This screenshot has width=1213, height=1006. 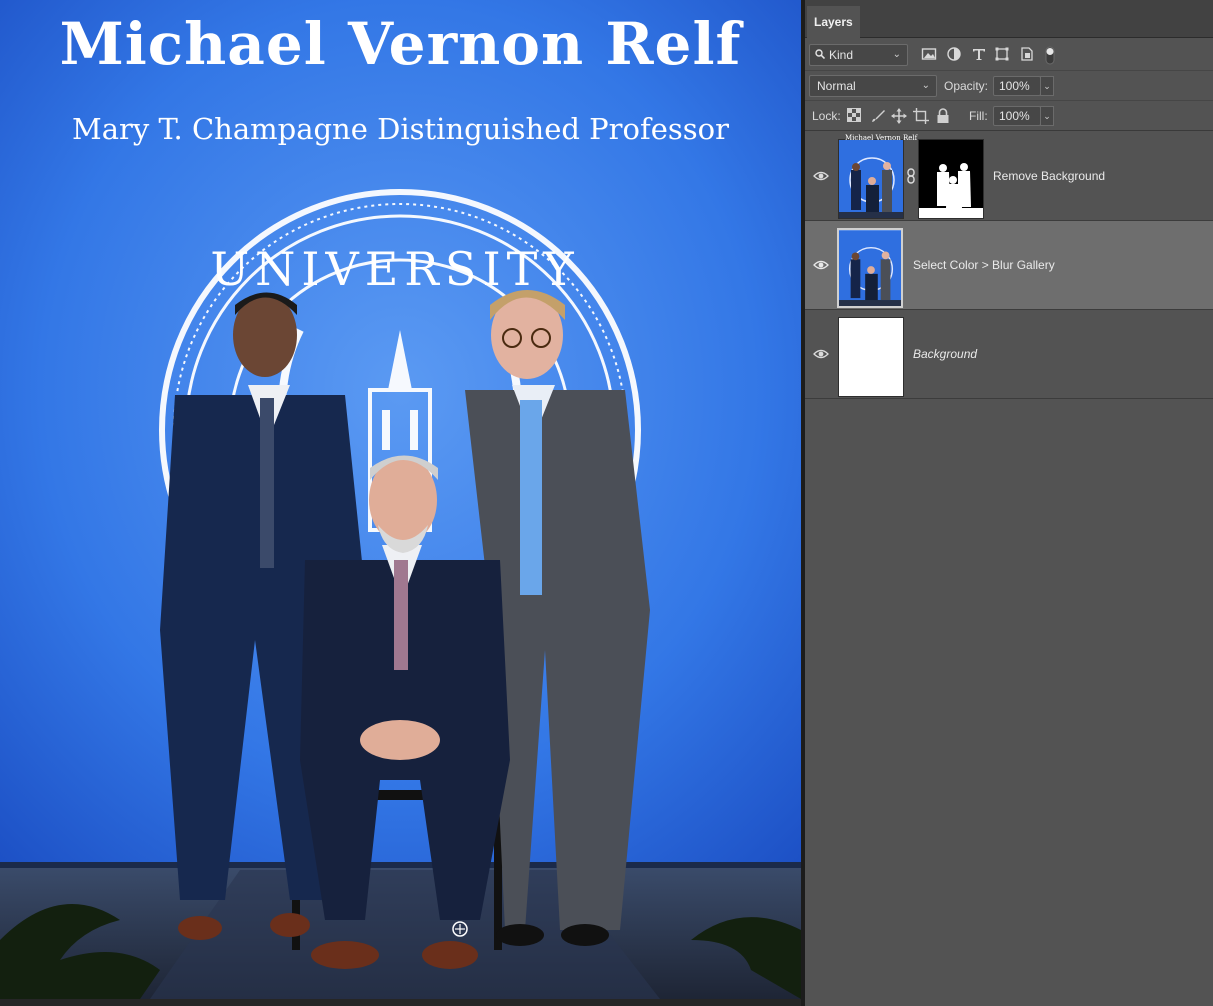 I want to click on lock-label: Lock:, so click(x=826, y=116).